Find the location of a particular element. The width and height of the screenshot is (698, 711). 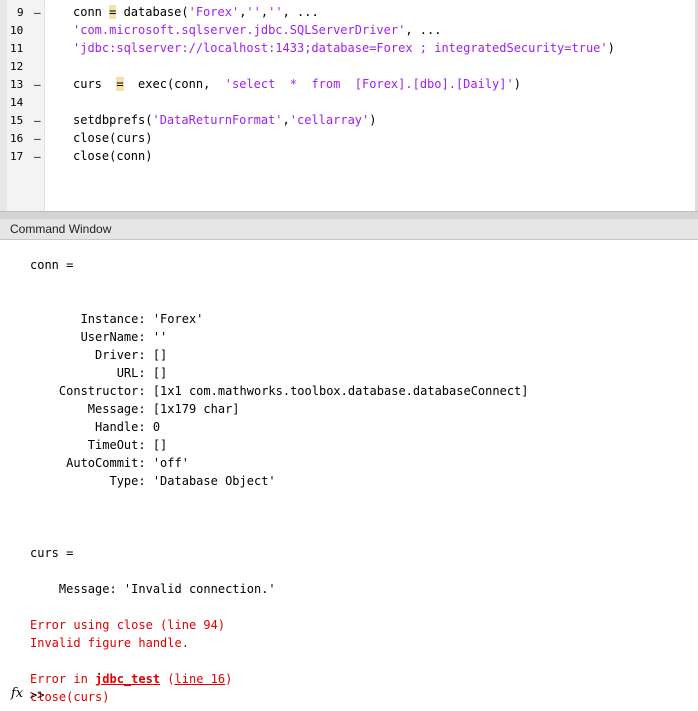

code-token: database( is located at coordinates (152, 12).